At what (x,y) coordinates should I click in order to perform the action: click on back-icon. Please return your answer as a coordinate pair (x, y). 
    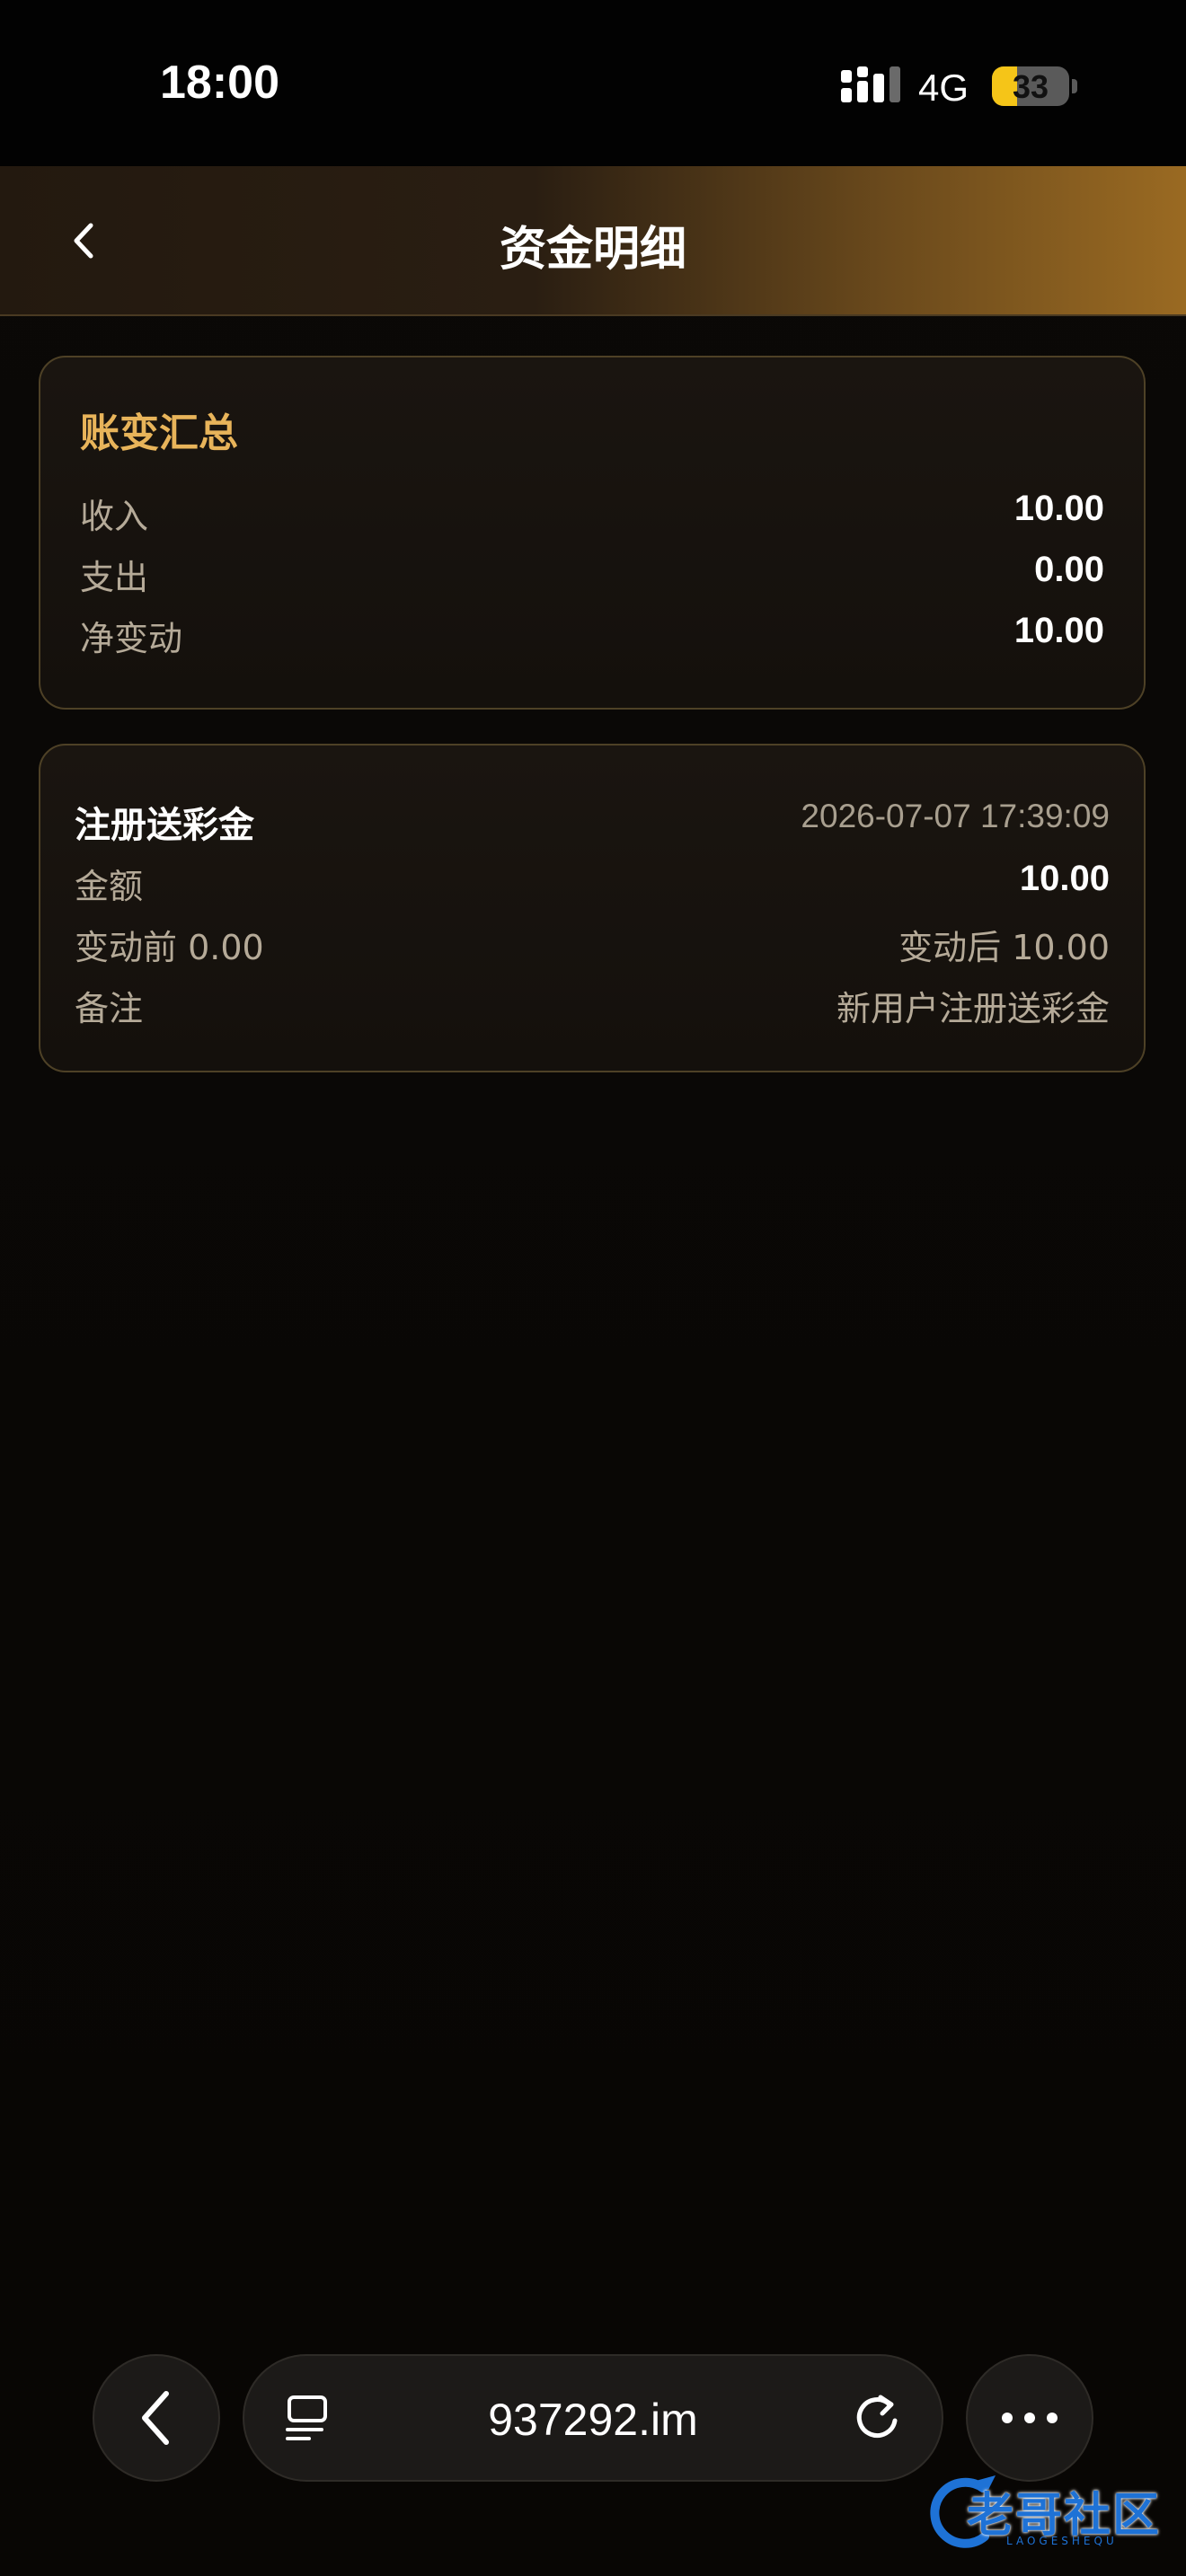
    Looking at the image, I should click on (155, 2418).